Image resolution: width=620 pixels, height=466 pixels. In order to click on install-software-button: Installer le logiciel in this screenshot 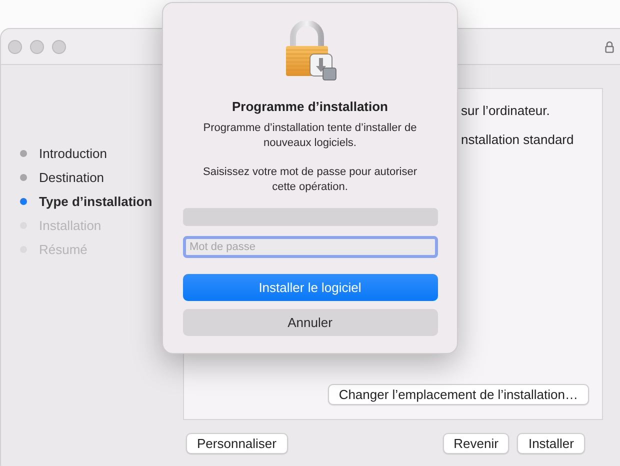, I will do `click(310, 287)`.